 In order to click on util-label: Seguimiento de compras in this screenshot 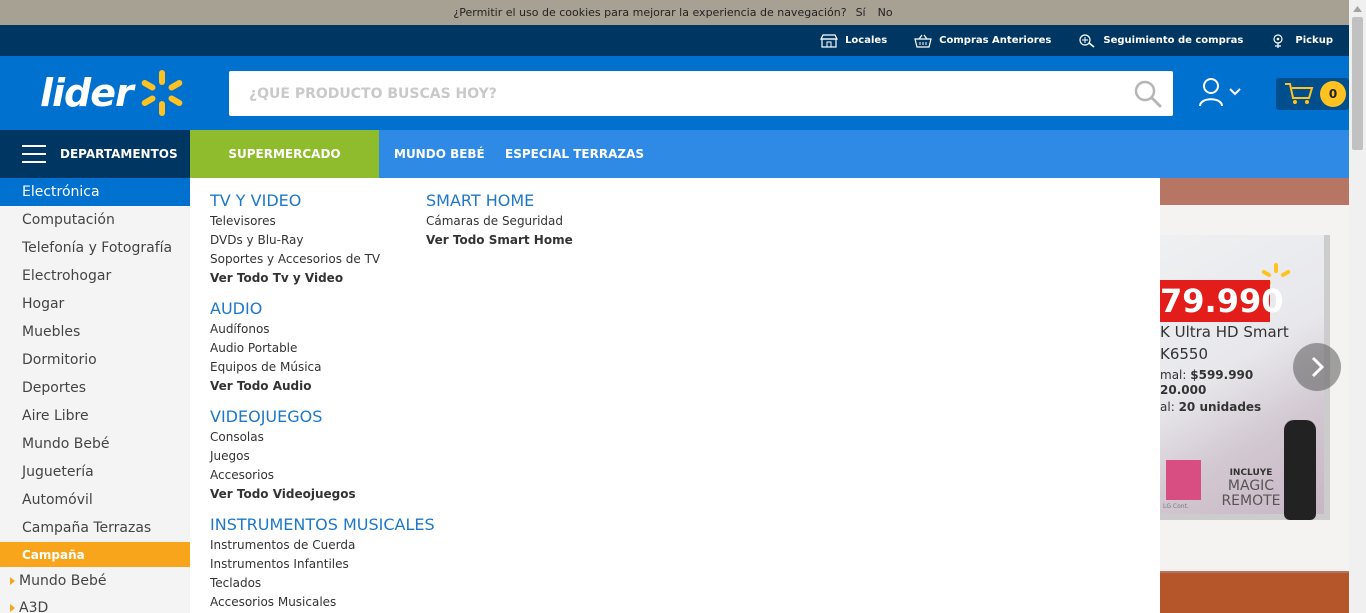, I will do `click(1173, 40)`.